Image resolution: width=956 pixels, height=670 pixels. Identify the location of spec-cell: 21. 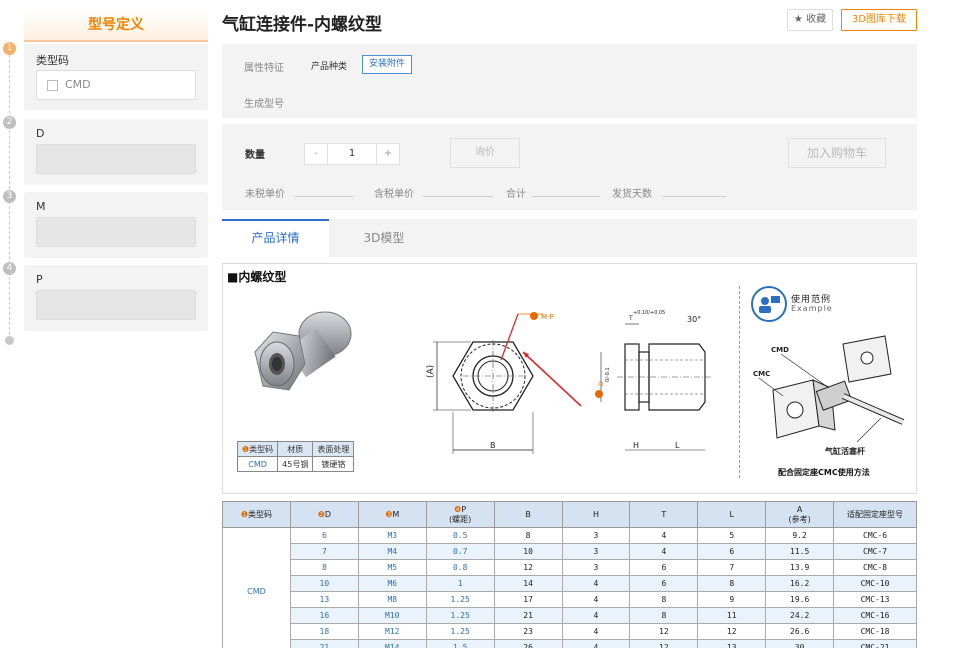
(528, 615).